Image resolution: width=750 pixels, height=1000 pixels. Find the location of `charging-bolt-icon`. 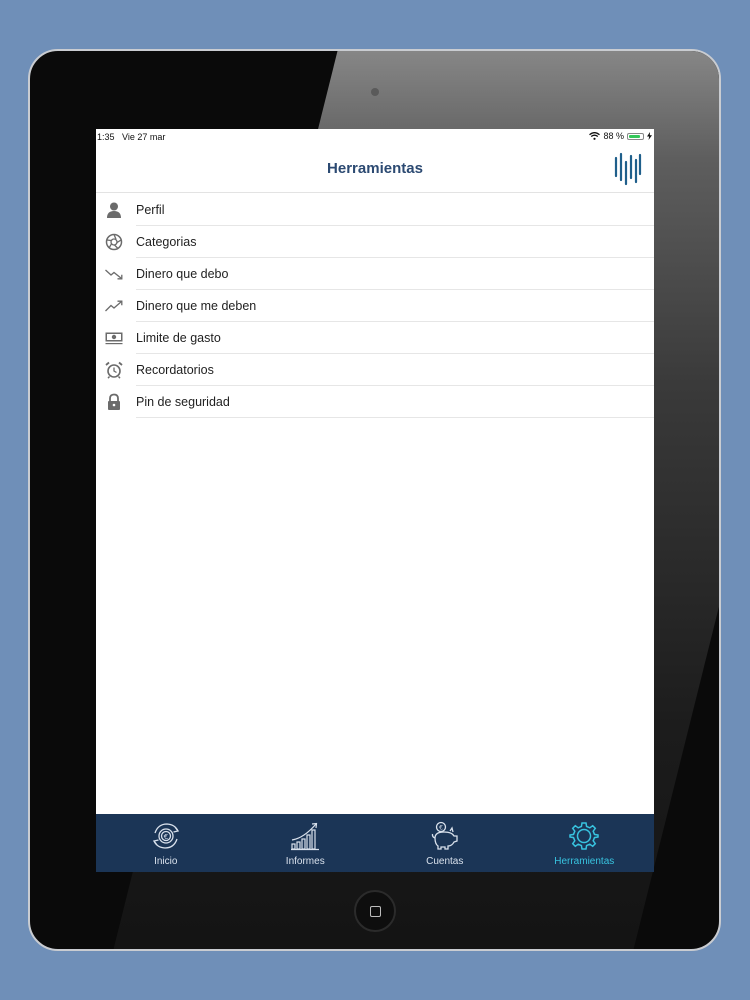

charging-bolt-icon is located at coordinates (649, 136).